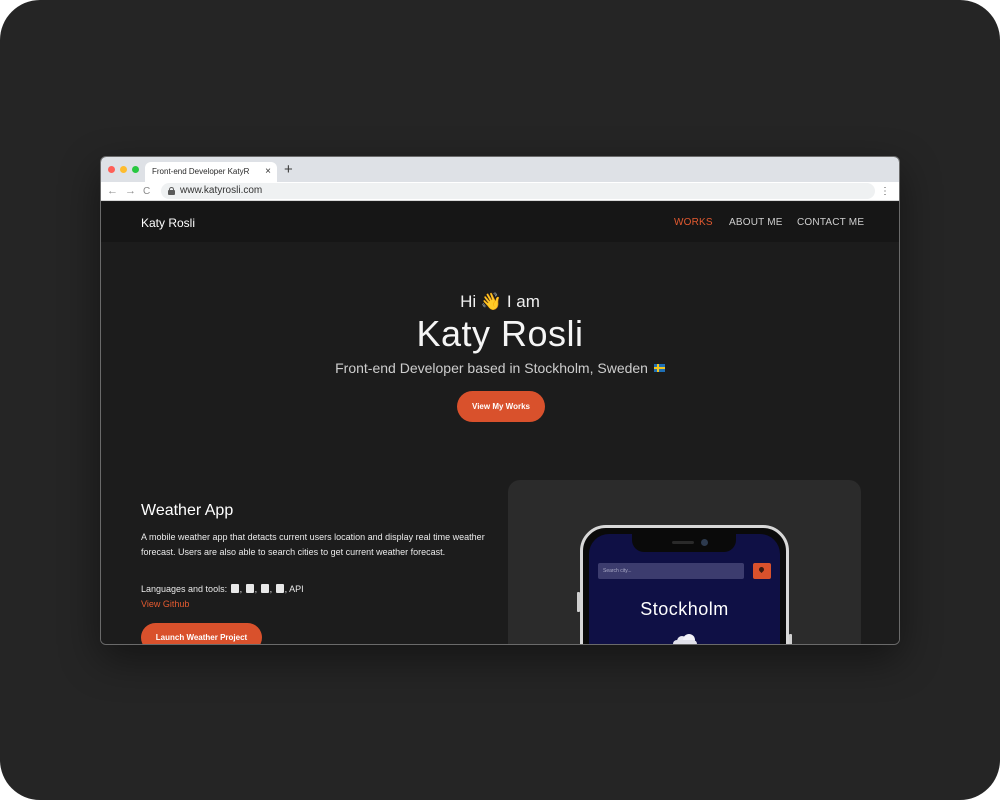 The image size is (1000, 800). Describe the element at coordinates (168, 223) in the screenshot. I see `site-brand: Katy Rosli` at that location.